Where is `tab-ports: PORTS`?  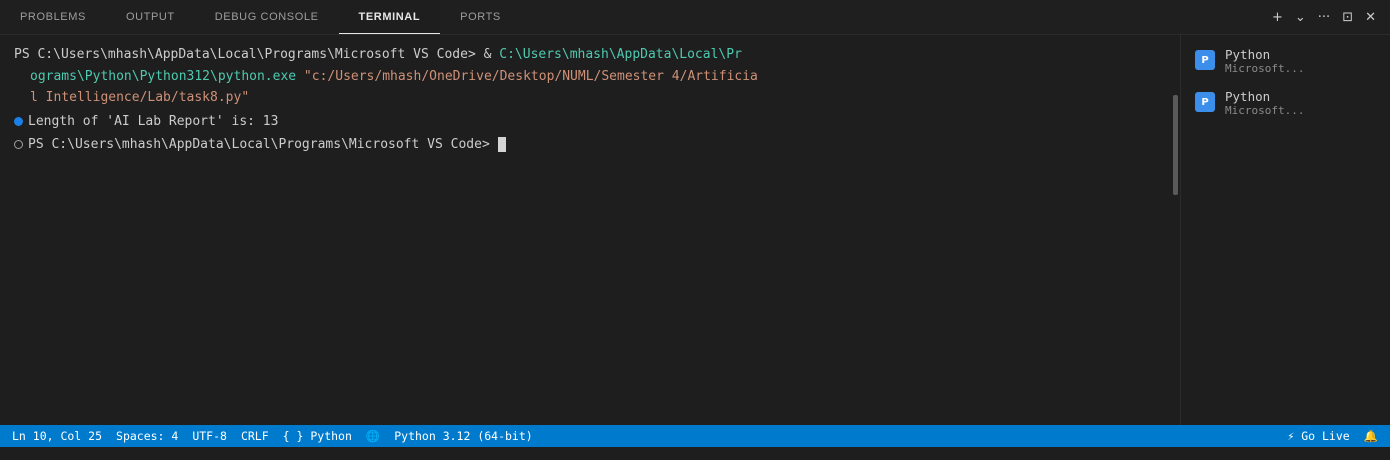 tab-ports: PORTS is located at coordinates (480, 17).